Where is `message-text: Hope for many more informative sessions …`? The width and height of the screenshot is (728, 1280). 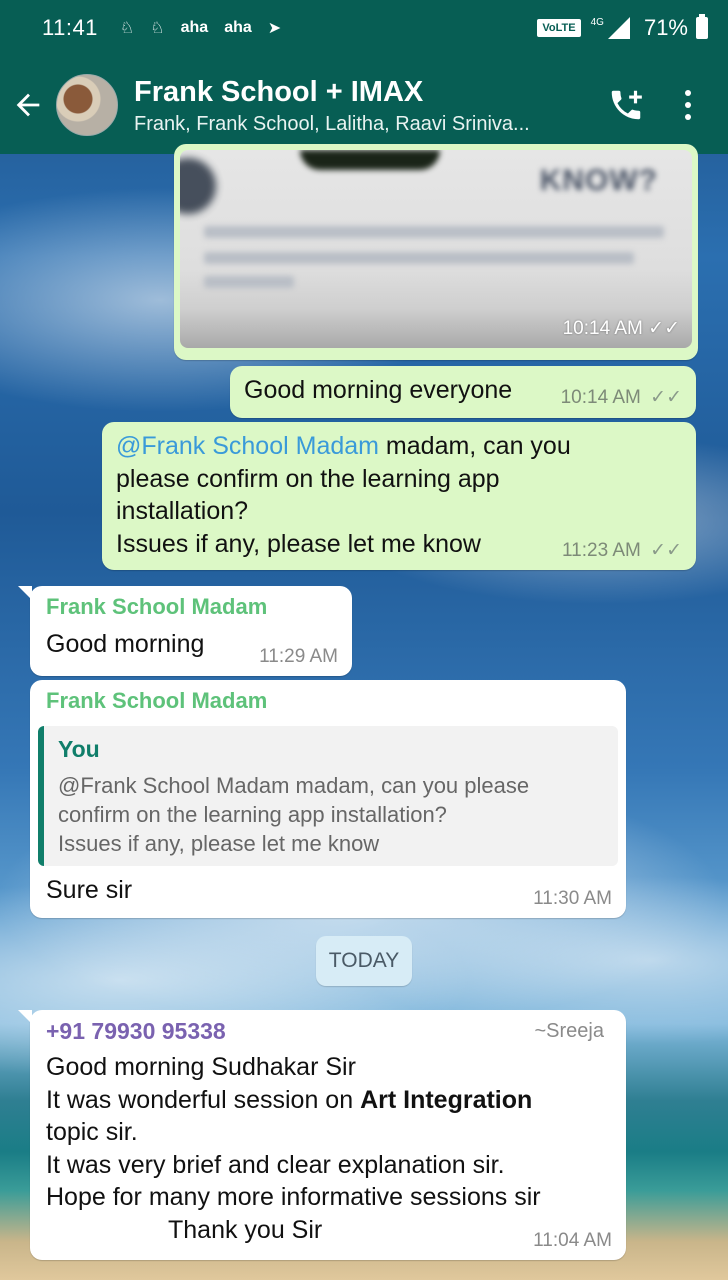
message-text: Hope for many more informative sessions … is located at coordinates (293, 1197).